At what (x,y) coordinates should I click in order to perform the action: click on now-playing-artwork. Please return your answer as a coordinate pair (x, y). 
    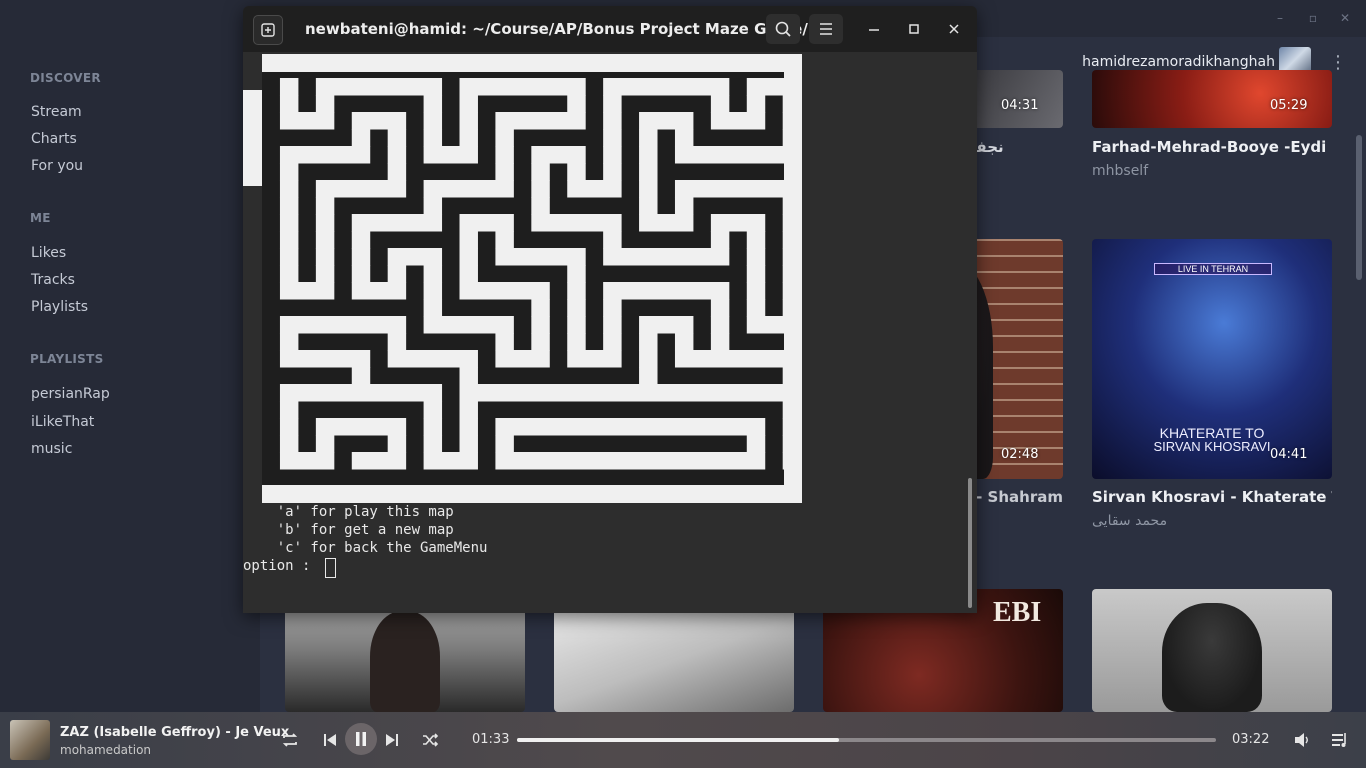
    Looking at the image, I should click on (30, 740).